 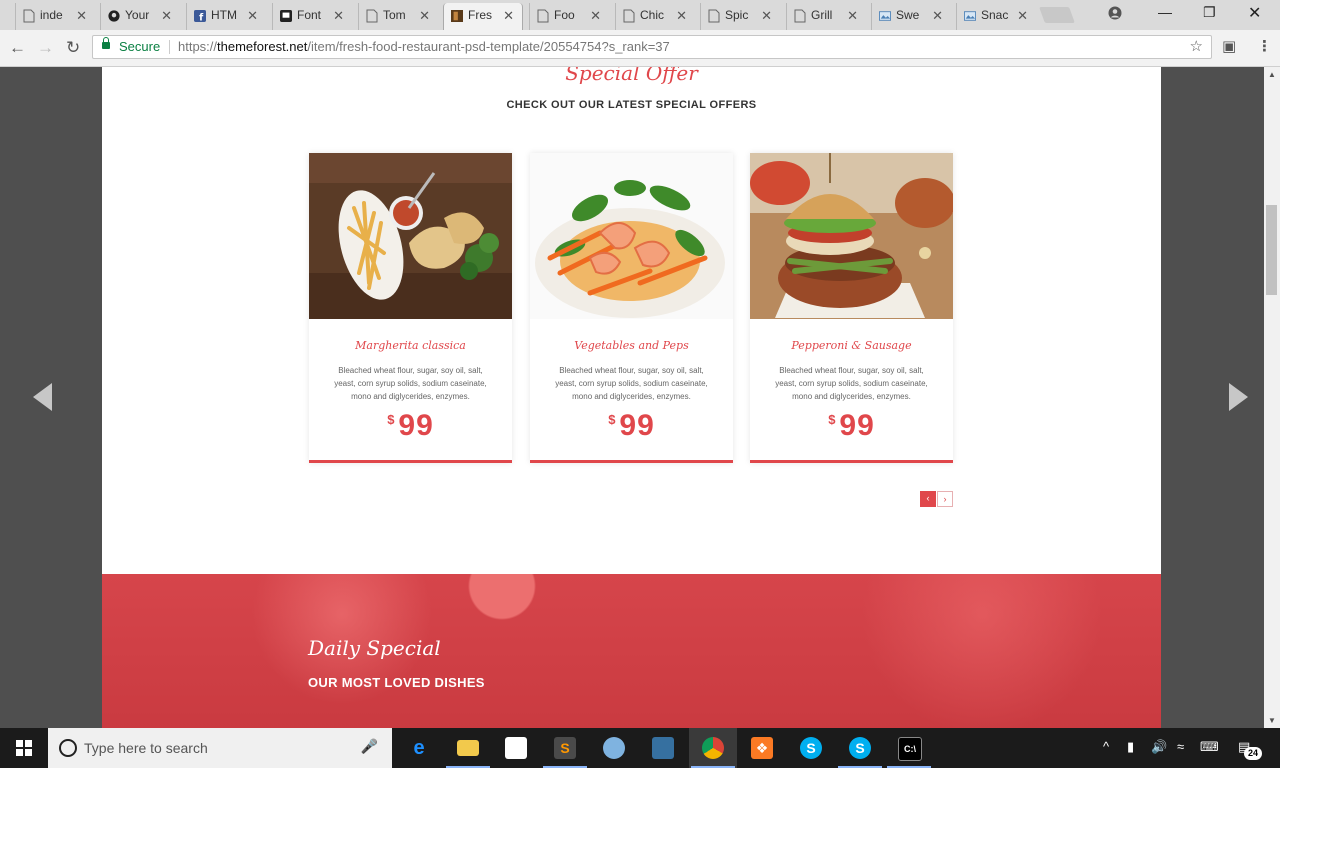 I want to click on terminal-glyph: C:\, so click(x=910, y=749).